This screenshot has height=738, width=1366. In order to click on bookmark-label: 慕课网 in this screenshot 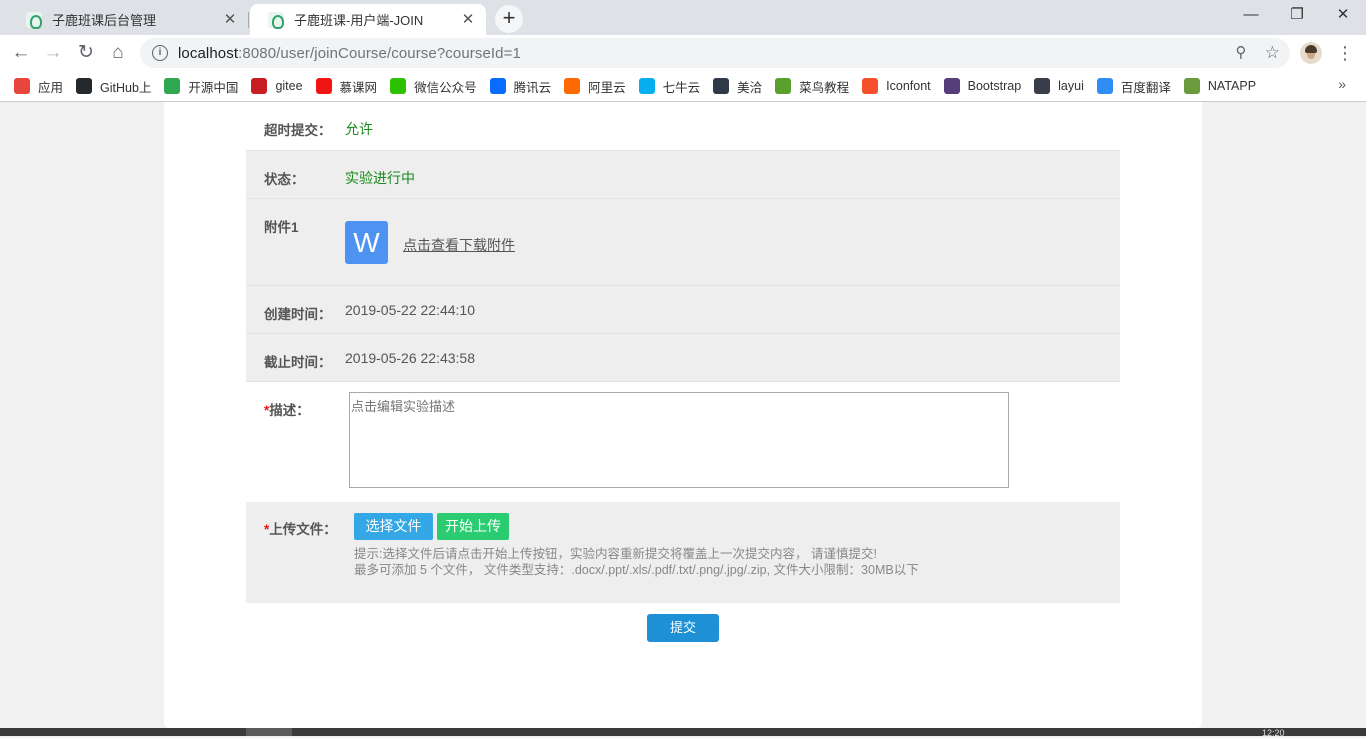, I will do `click(358, 87)`.